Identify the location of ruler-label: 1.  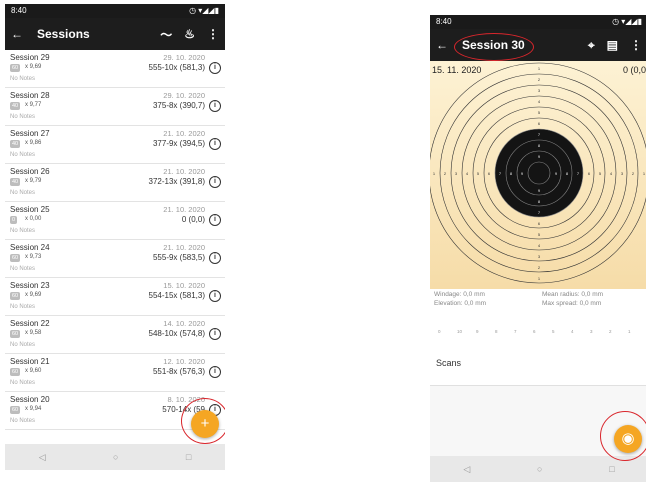
(629, 331).